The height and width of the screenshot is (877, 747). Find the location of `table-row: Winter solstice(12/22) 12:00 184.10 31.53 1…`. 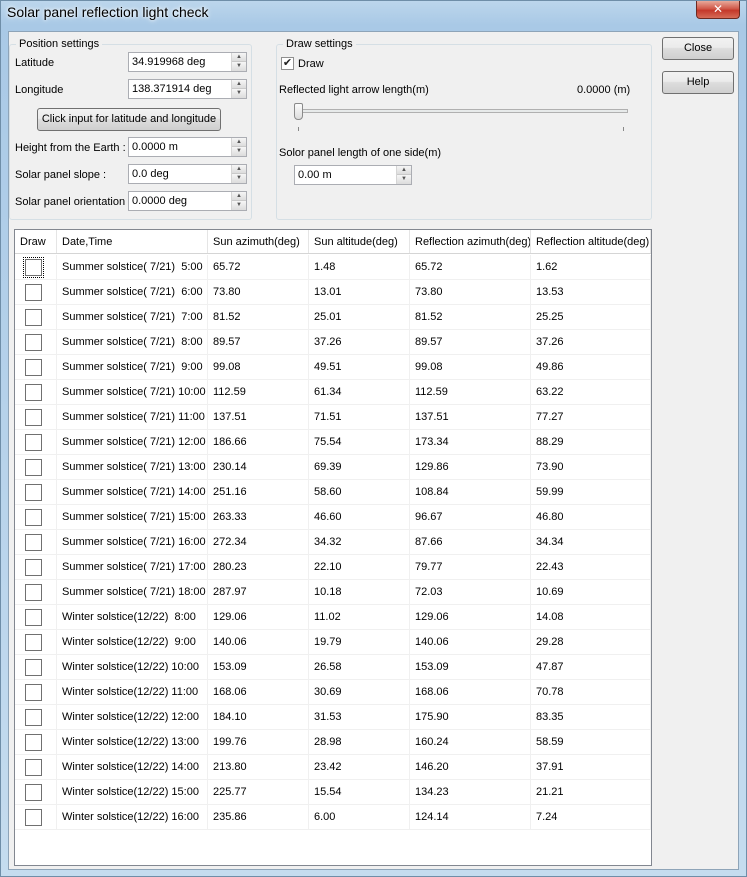

table-row: Winter solstice(12/22) 12:00 184.10 31.53 1… is located at coordinates (333, 717).